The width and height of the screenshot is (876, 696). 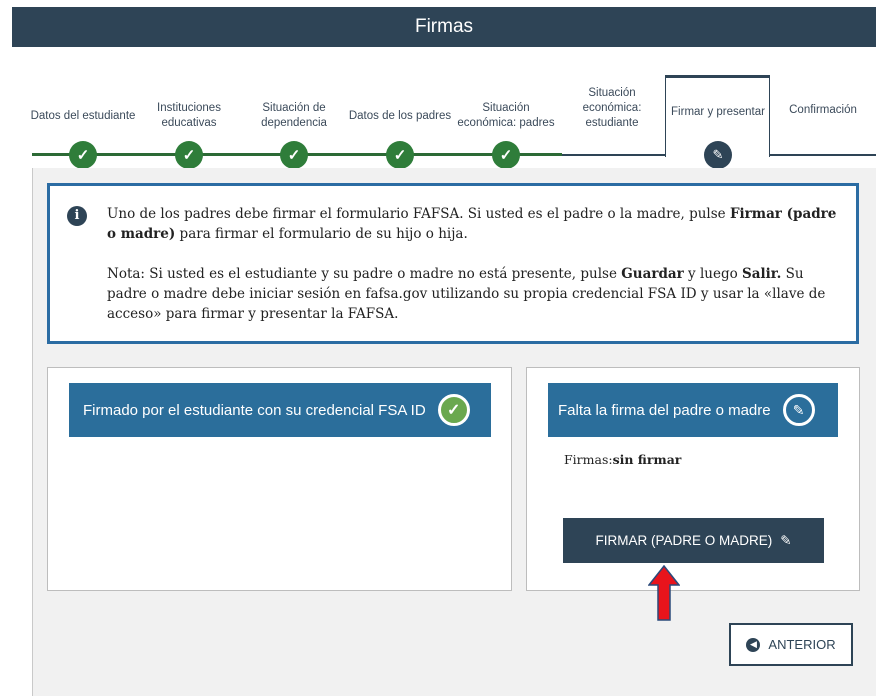 I want to click on step-label: Situación de dependencia, so click(x=294, y=115).